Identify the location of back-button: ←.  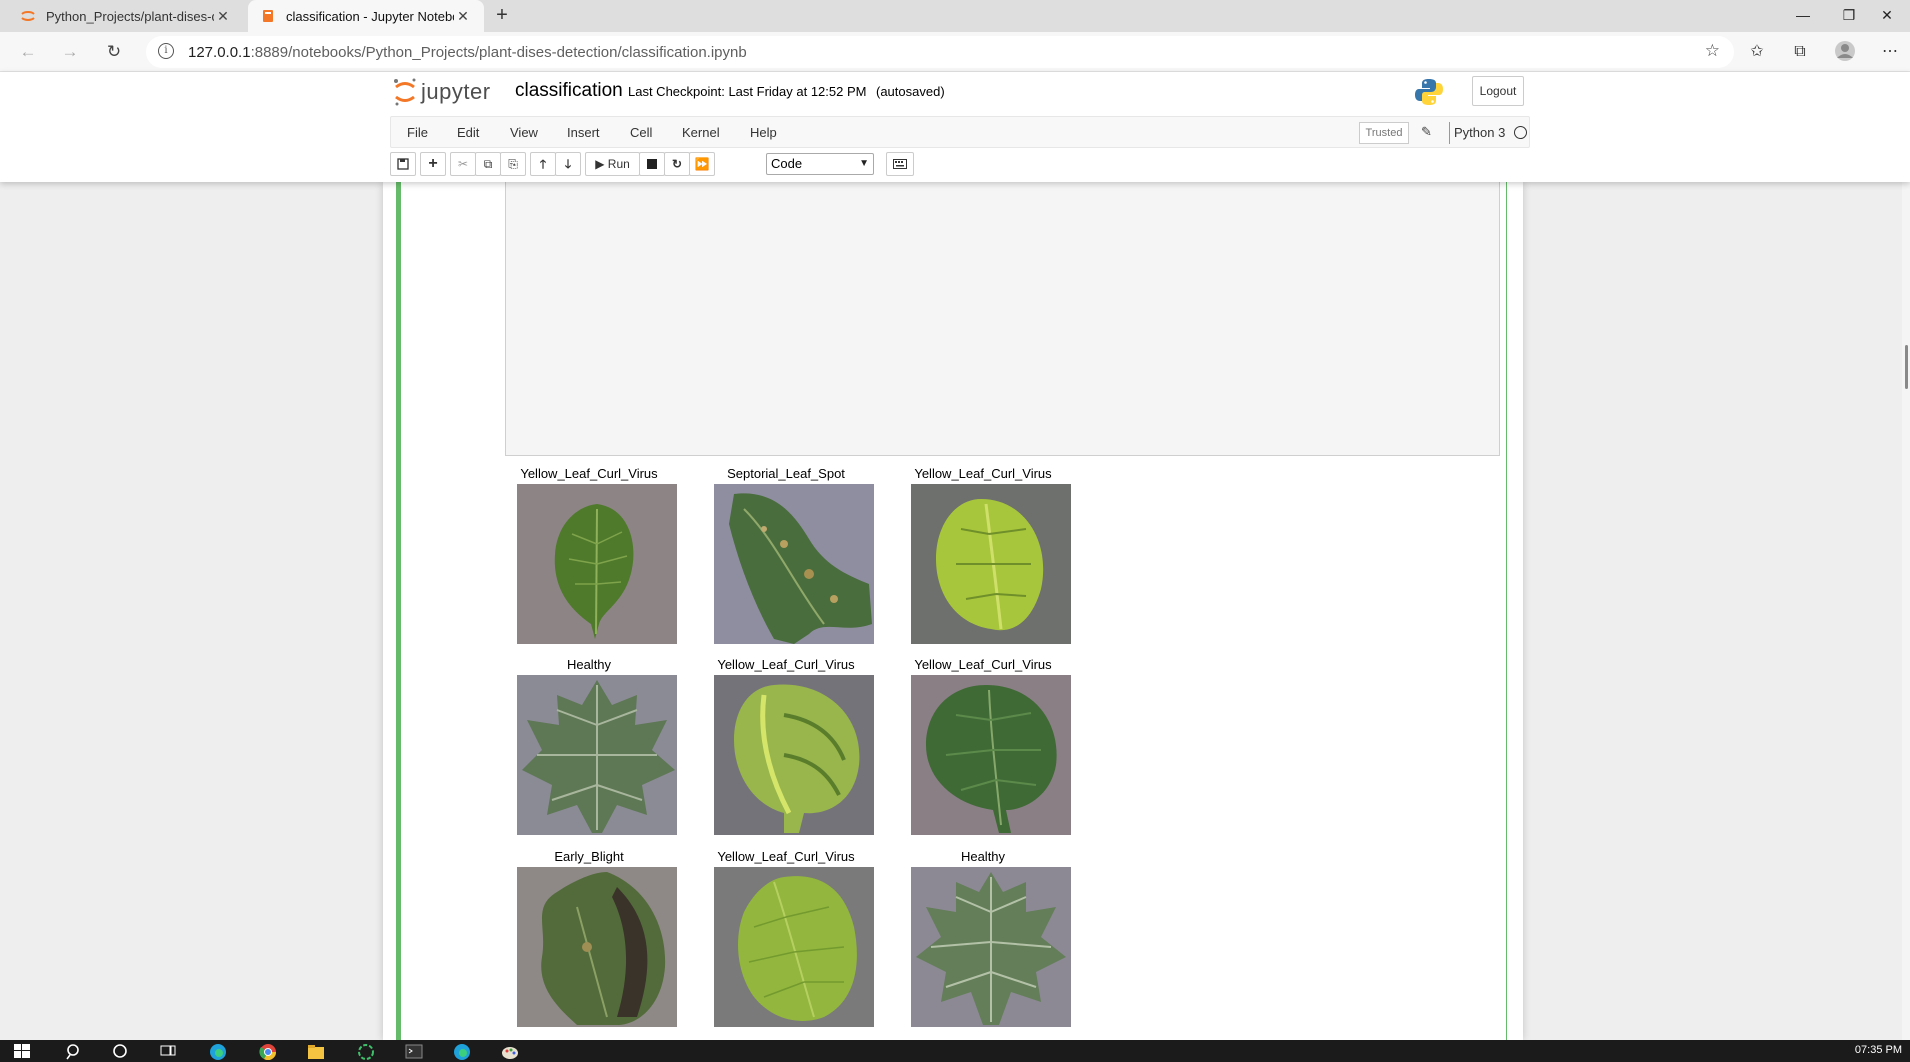
(28, 52).